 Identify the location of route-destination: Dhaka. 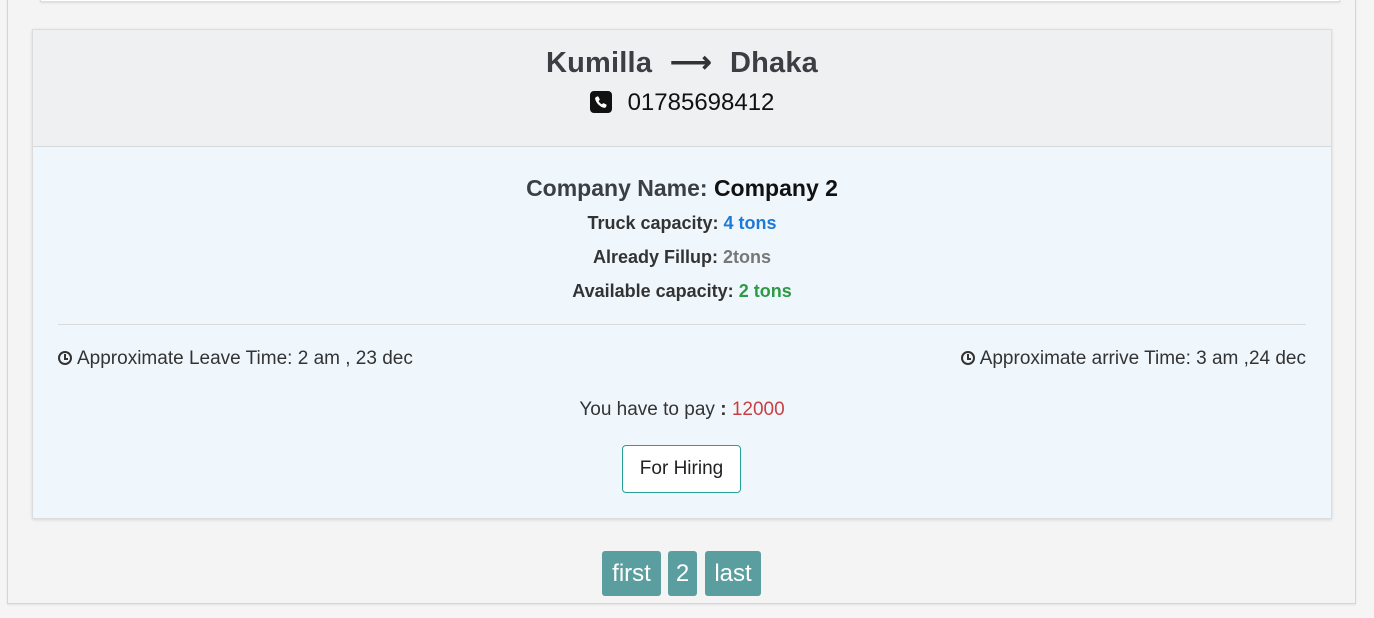
(773, 63).